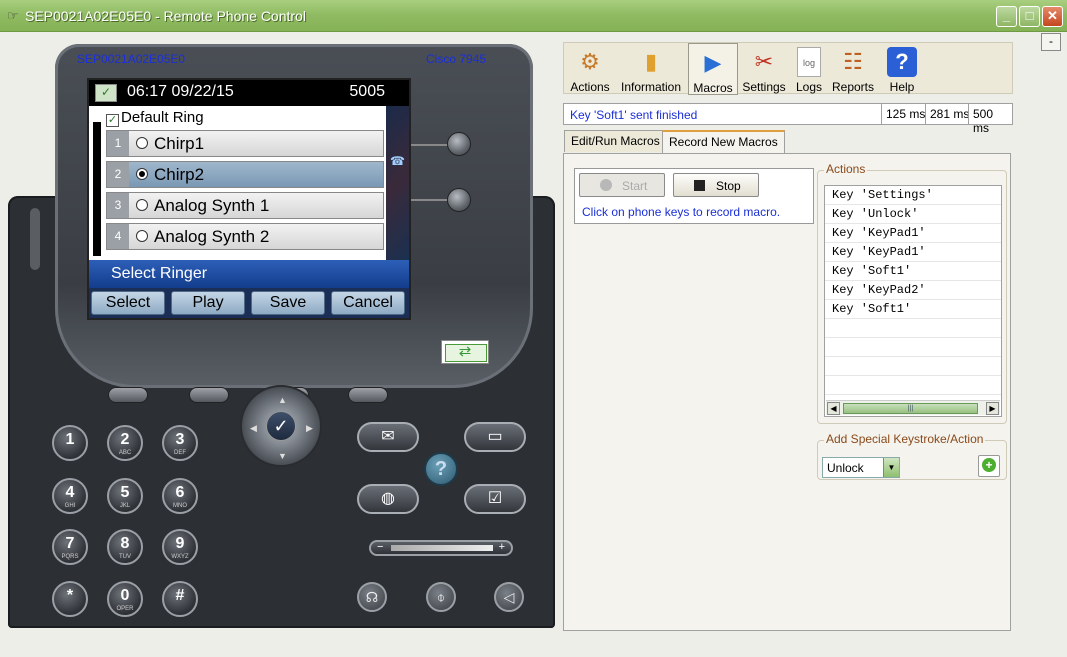 The image size is (1067, 657). Describe the element at coordinates (380, 547) in the screenshot. I see `volume-down-icon: −` at that location.